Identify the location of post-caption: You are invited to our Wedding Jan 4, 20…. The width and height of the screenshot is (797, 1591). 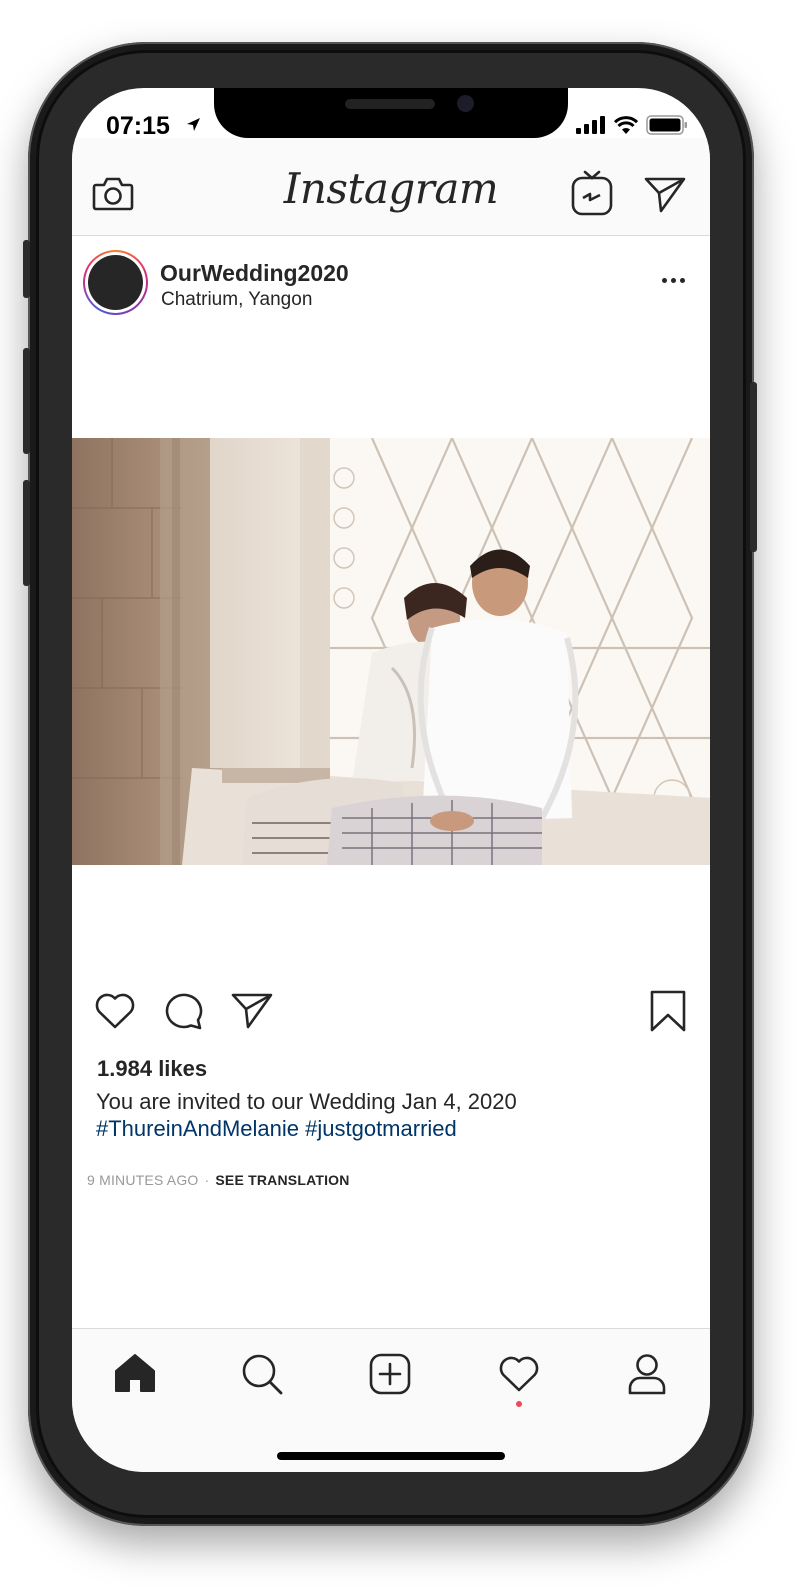
(391, 1115).